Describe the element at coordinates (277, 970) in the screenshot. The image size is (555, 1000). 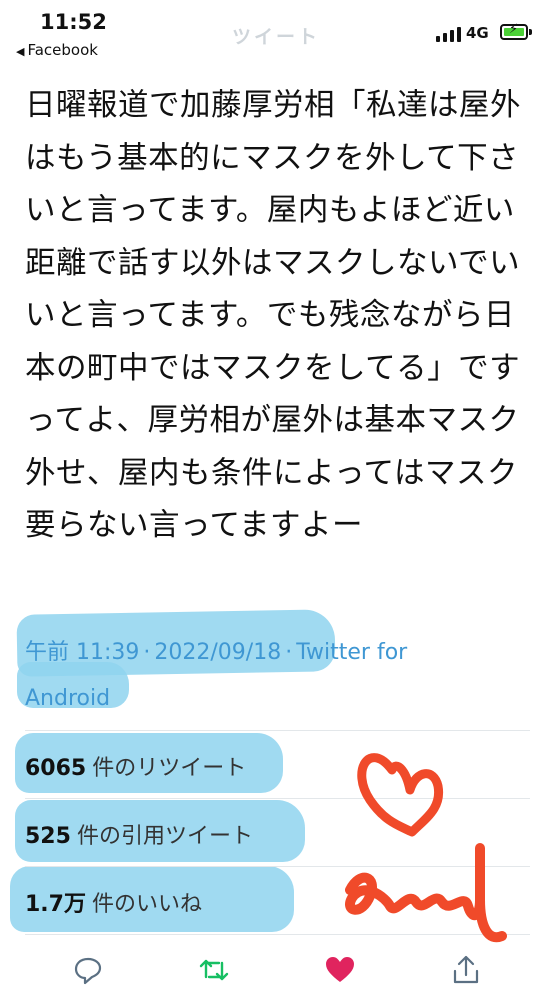
I see `action-bar` at that location.